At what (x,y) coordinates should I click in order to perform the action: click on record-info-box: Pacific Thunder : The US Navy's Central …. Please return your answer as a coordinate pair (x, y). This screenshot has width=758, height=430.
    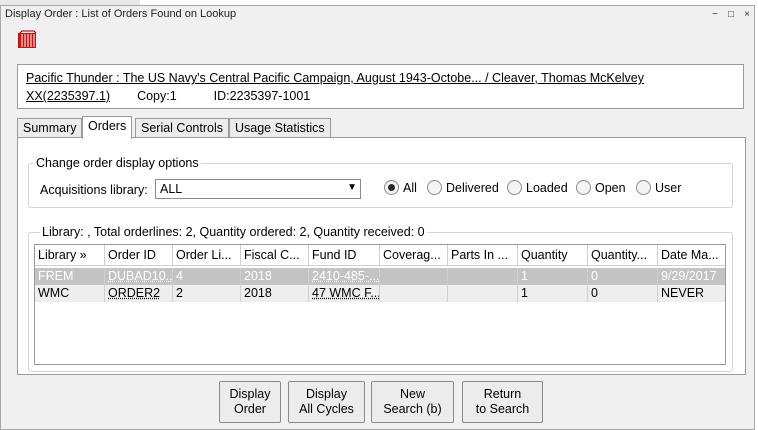
    Looking at the image, I should click on (380, 86).